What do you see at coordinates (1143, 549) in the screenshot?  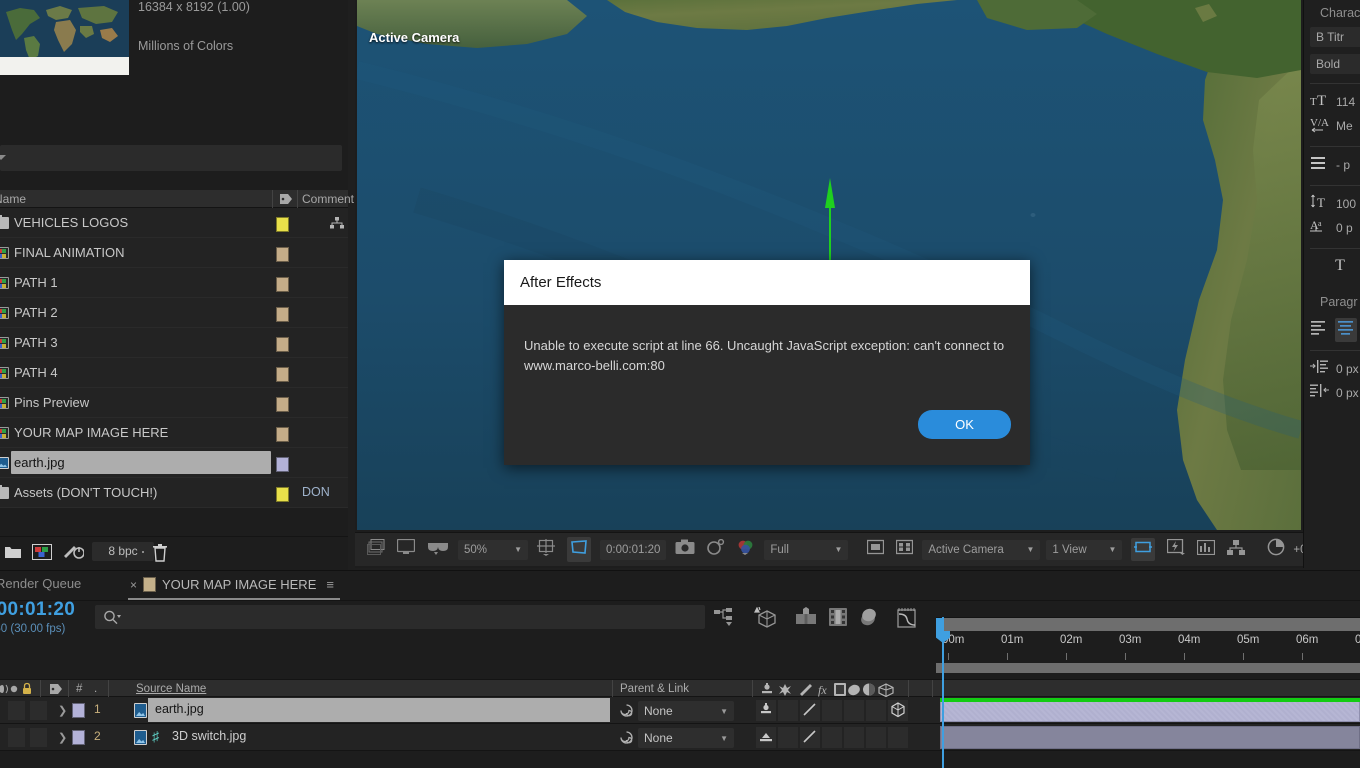 I see `pixel-aspect-correction-icon` at bounding box center [1143, 549].